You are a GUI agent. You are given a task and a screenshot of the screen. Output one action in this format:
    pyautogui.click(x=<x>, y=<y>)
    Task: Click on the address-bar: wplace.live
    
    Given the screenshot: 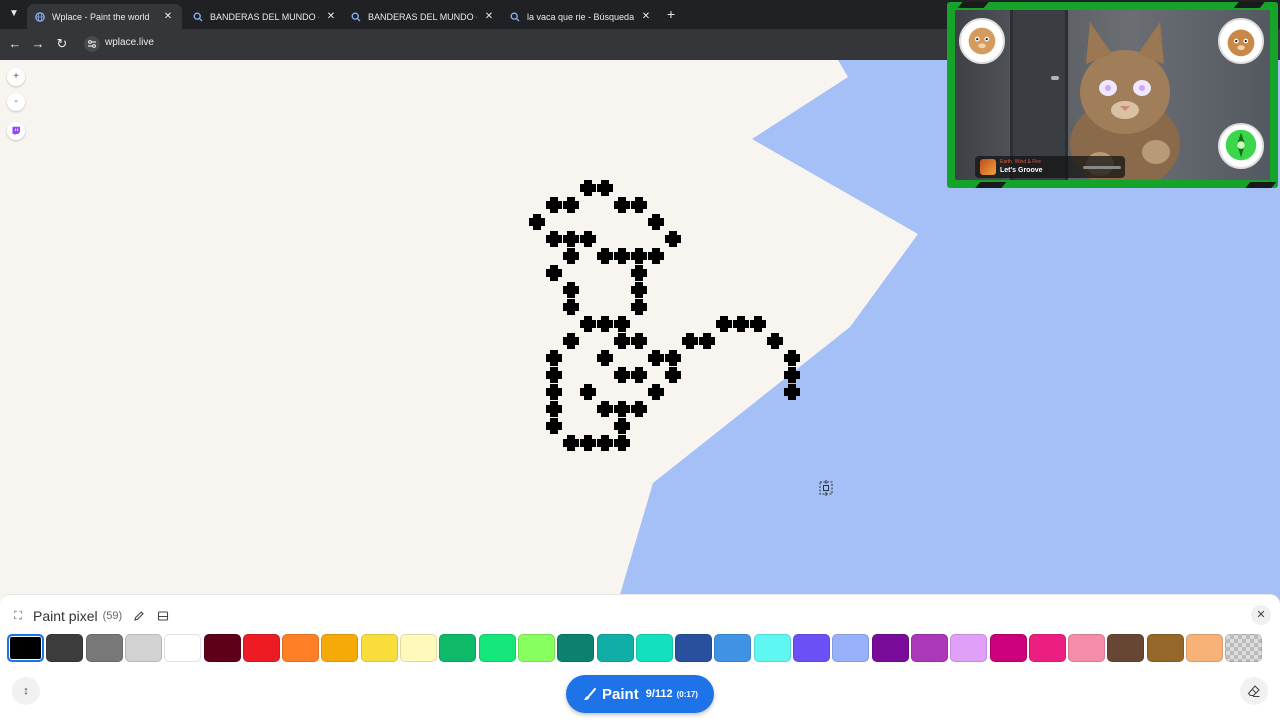 What is the action you would take?
    pyautogui.click(x=129, y=42)
    